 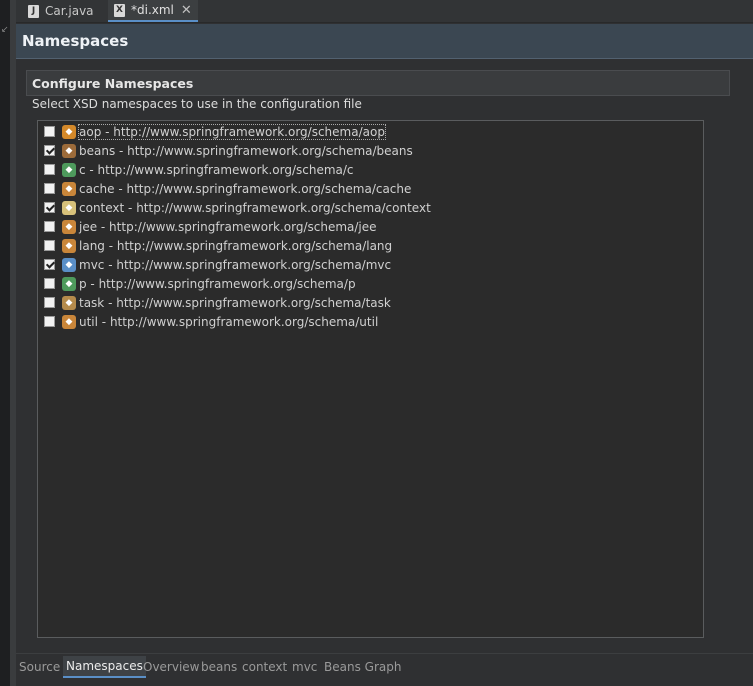 What do you see at coordinates (69, 207) in the screenshot?
I see `context-namespace-icon: ◆` at bounding box center [69, 207].